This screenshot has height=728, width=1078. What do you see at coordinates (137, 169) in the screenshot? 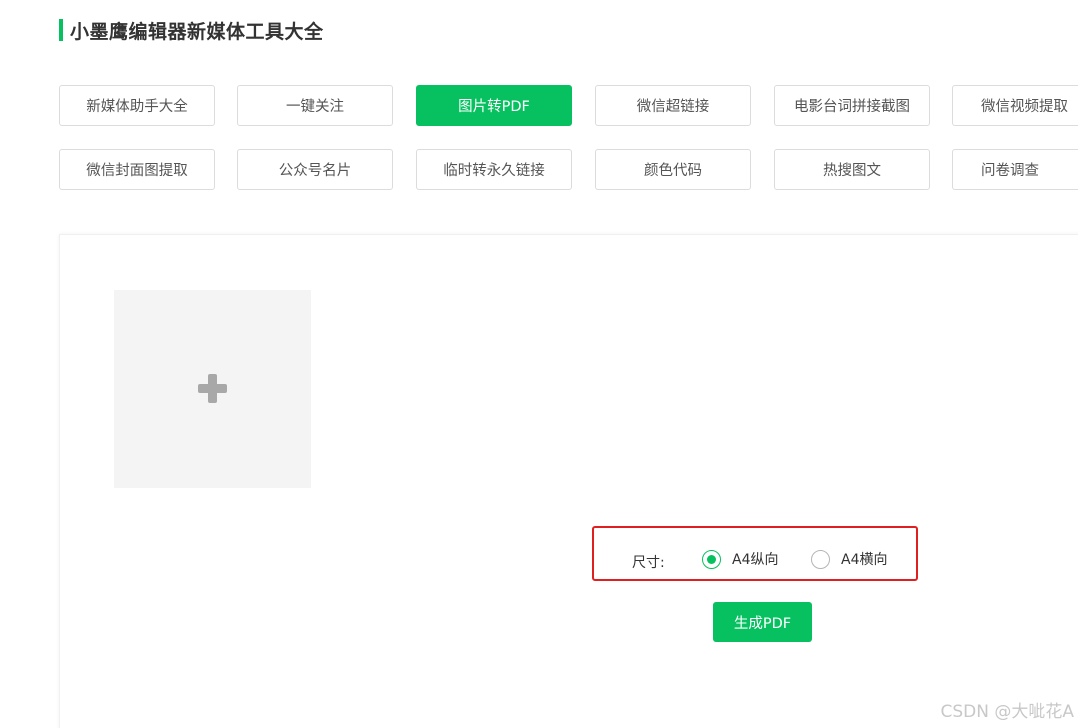
I see `tool-button-wechat-cover-extract: 微信封面图提取` at bounding box center [137, 169].